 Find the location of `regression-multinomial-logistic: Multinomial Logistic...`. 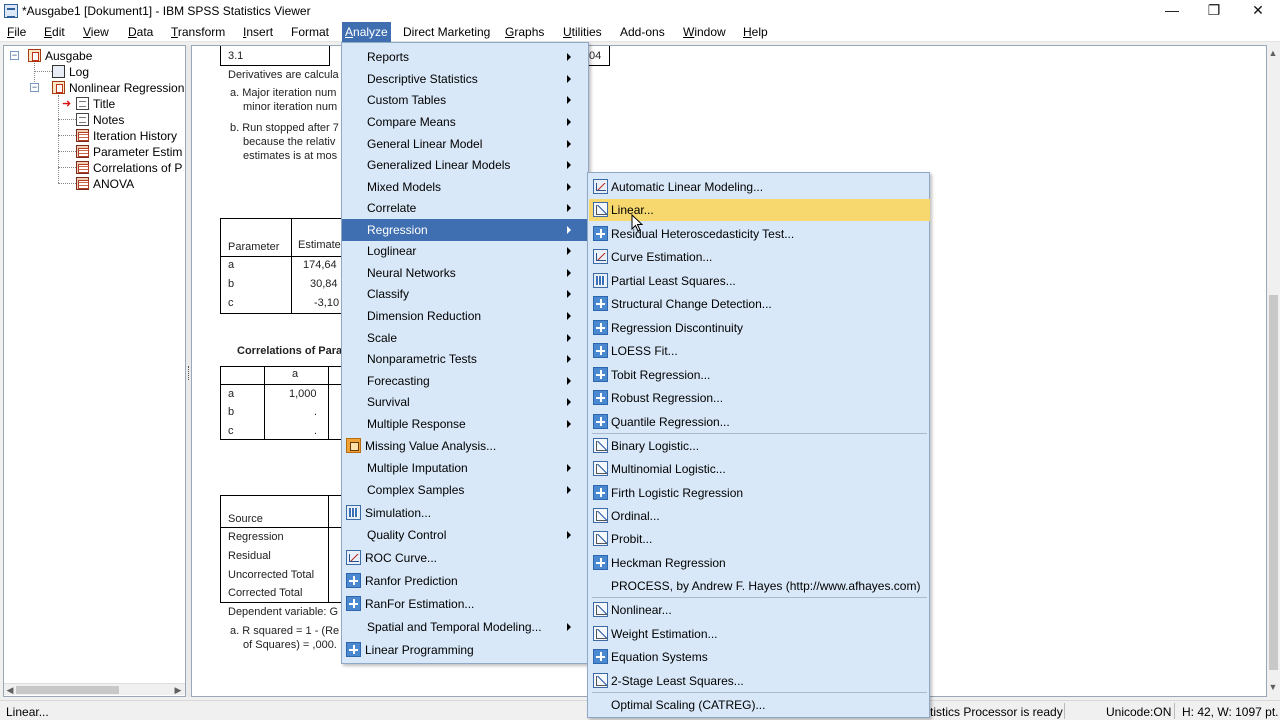

regression-multinomial-logistic: Multinomial Logistic... is located at coordinates (759, 469).